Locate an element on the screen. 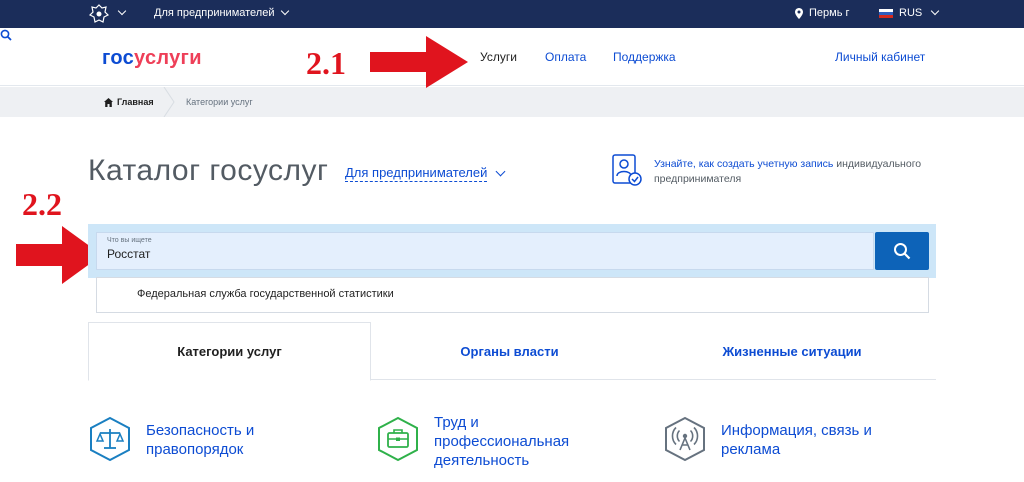  annotation-step-2-2: 2.2 is located at coordinates (42, 204).